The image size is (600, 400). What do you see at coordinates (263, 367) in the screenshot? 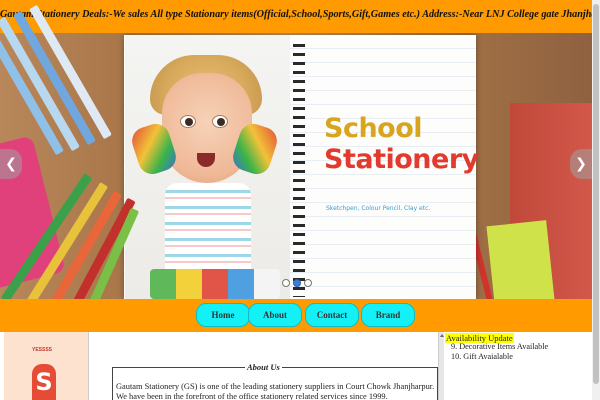
I see `about-legend: About Us` at bounding box center [263, 367].